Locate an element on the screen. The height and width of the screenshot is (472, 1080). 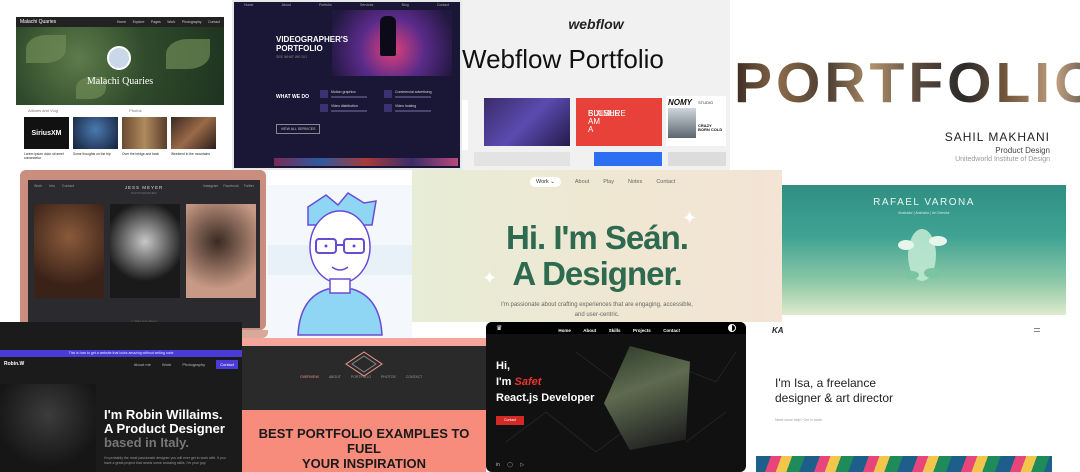
safet-headline: Hi, I'm Safet React.js Developer is located at coordinates (545, 382).